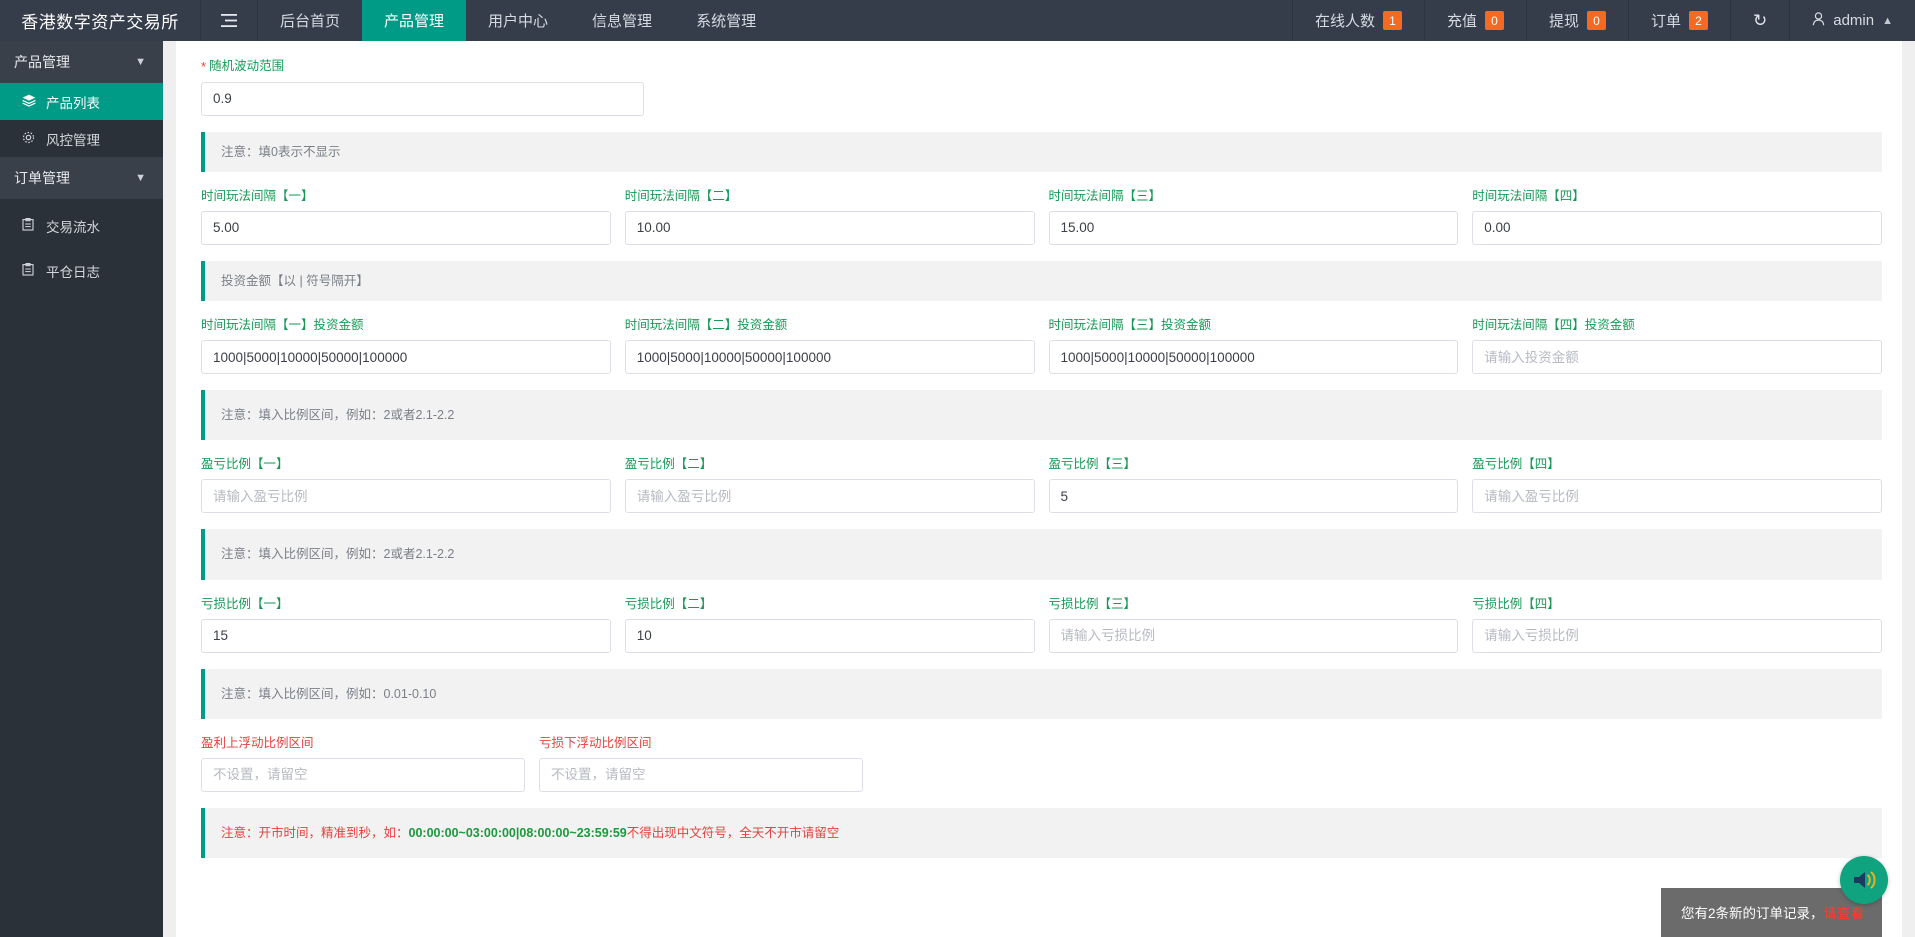 The width and height of the screenshot is (1915, 937). I want to click on invest-amount-4-input, so click(1677, 357).